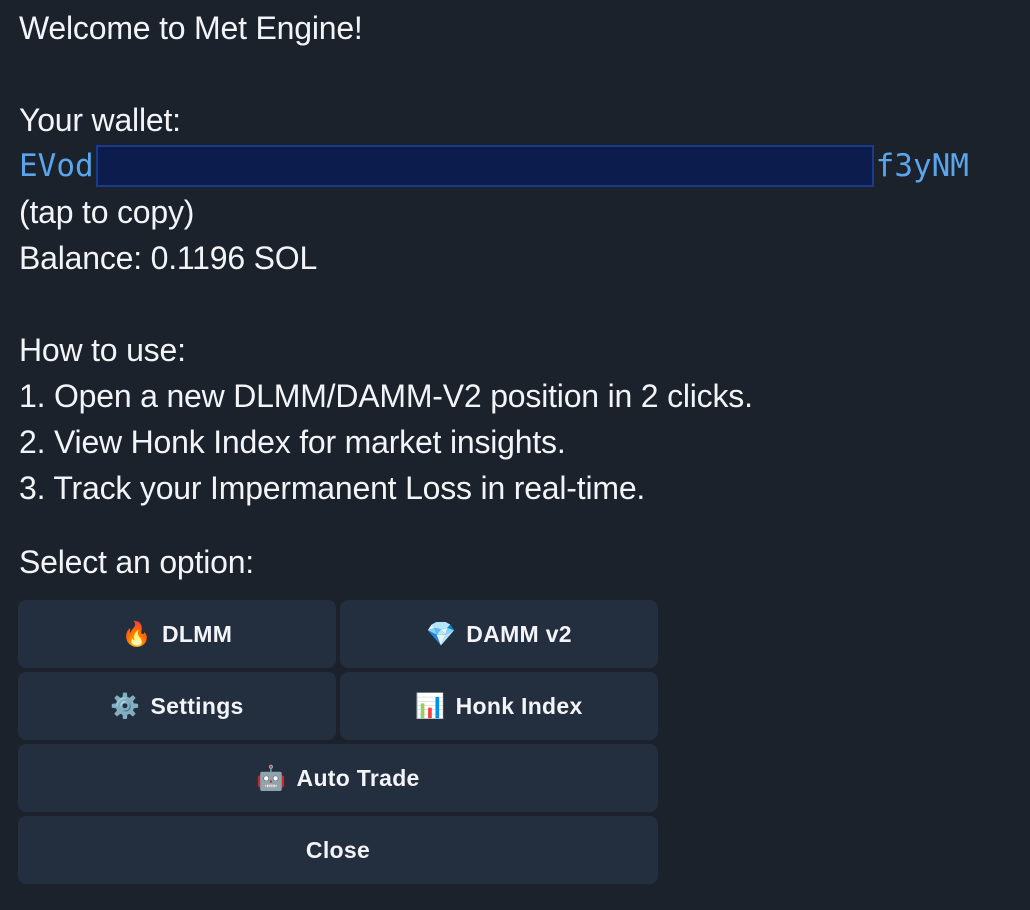 Image resolution: width=1030 pixels, height=910 pixels. What do you see at coordinates (519, 633) in the screenshot?
I see `damm-v2-label: DAMM v2` at bounding box center [519, 633].